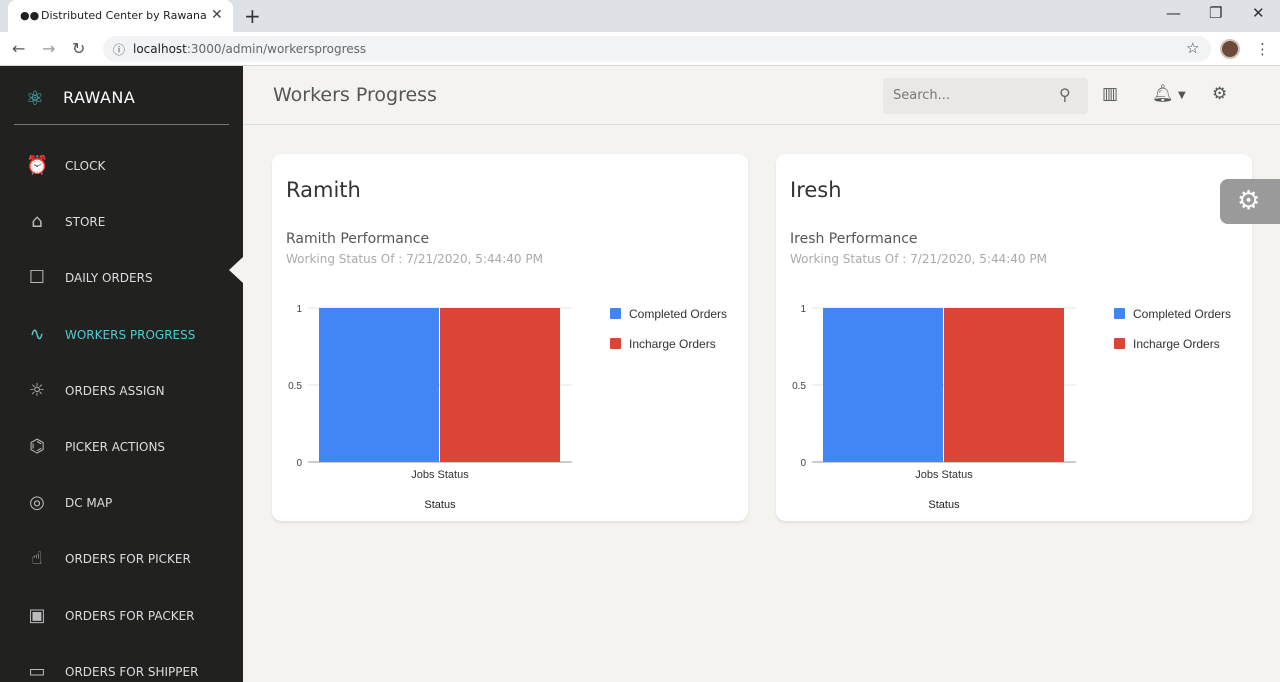 The image size is (1280, 682). What do you see at coordinates (1230, 49) in the screenshot?
I see `profile-avatar` at bounding box center [1230, 49].